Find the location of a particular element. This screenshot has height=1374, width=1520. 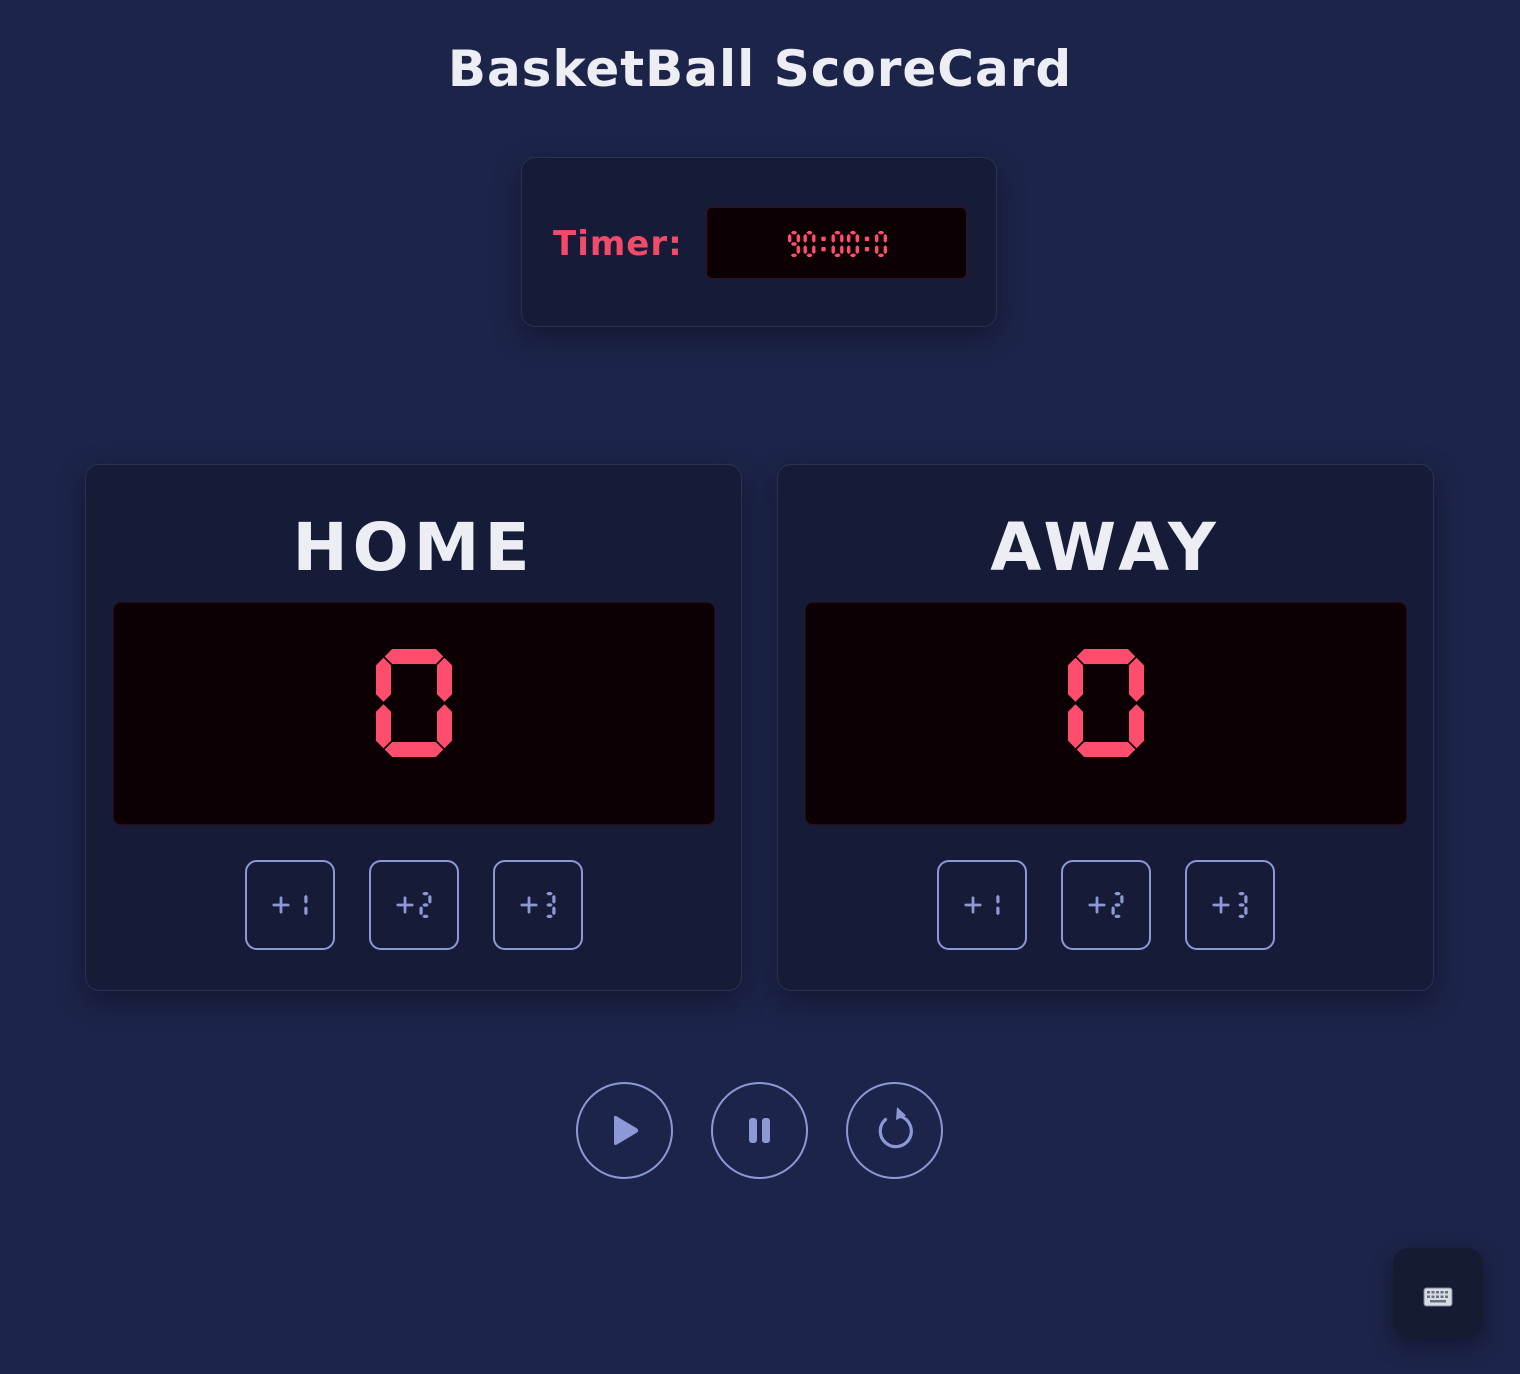

home-add-3-glyph is located at coordinates (538, 905).